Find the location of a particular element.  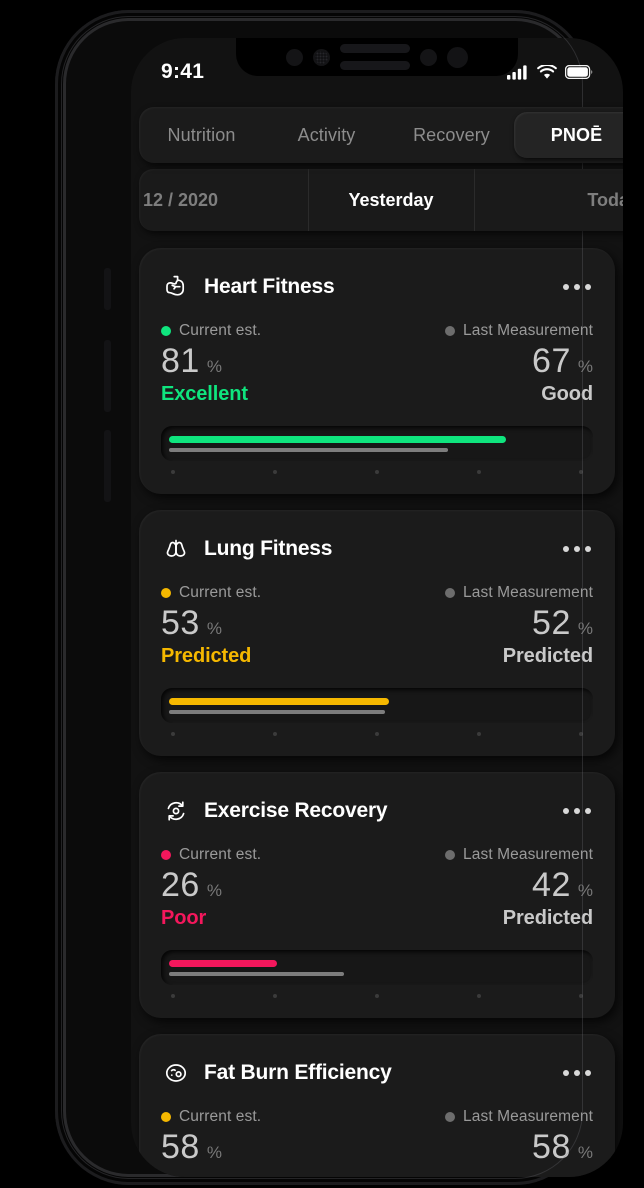

metric-last: Last Measurement 58% is located at coordinates (519, 1138).